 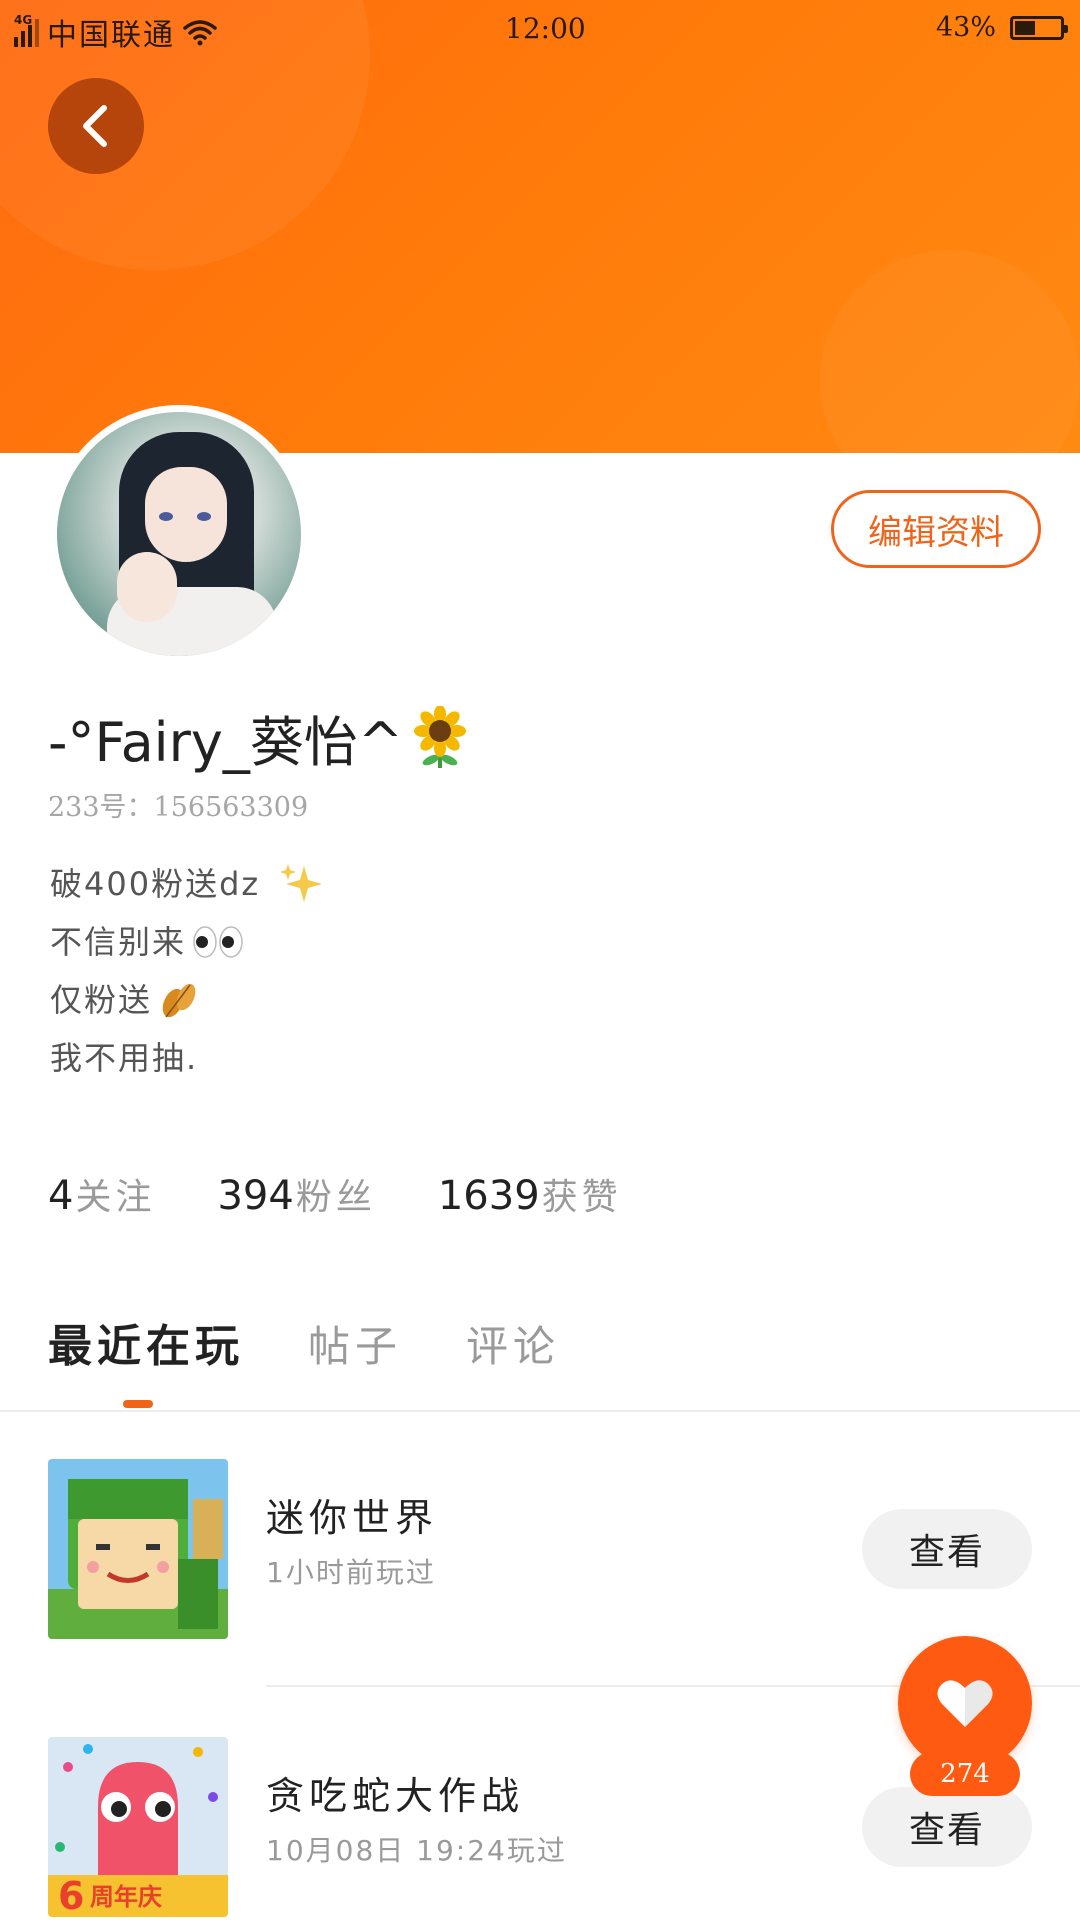 What do you see at coordinates (1039, 27) in the screenshot?
I see `battery-icon` at bounding box center [1039, 27].